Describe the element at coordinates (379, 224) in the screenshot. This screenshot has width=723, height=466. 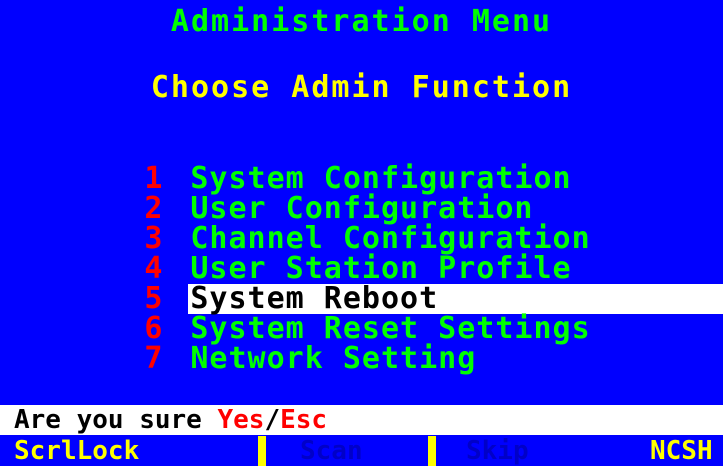
I see `menu-item-channel-configuration: 3 Channel Configuration` at that location.